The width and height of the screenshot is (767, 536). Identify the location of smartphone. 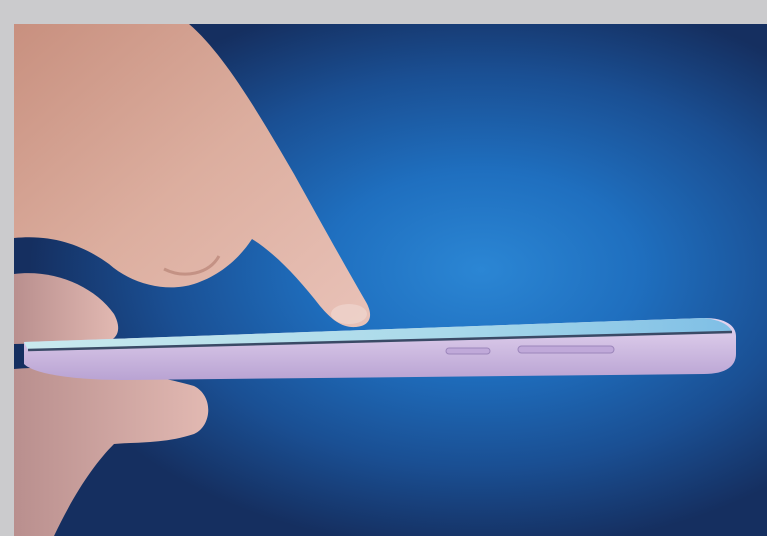
(380, 349).